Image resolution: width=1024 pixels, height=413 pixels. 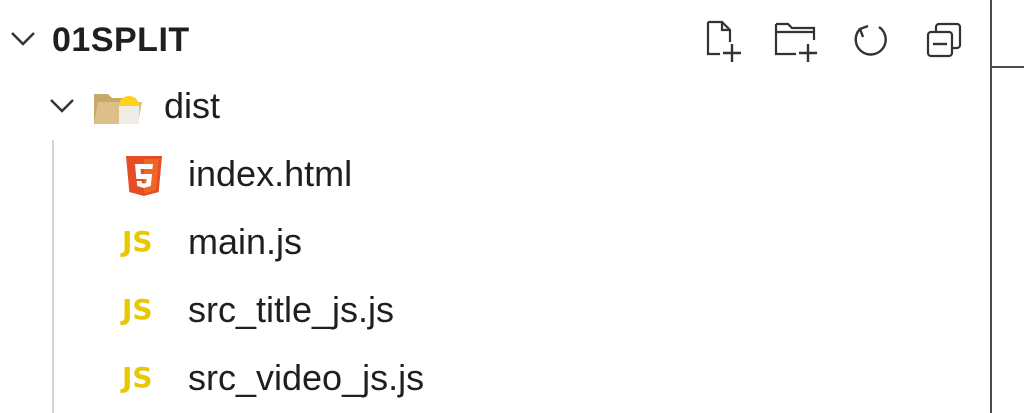 I want to click on file-label: index.html, so click(x=270, y=173).